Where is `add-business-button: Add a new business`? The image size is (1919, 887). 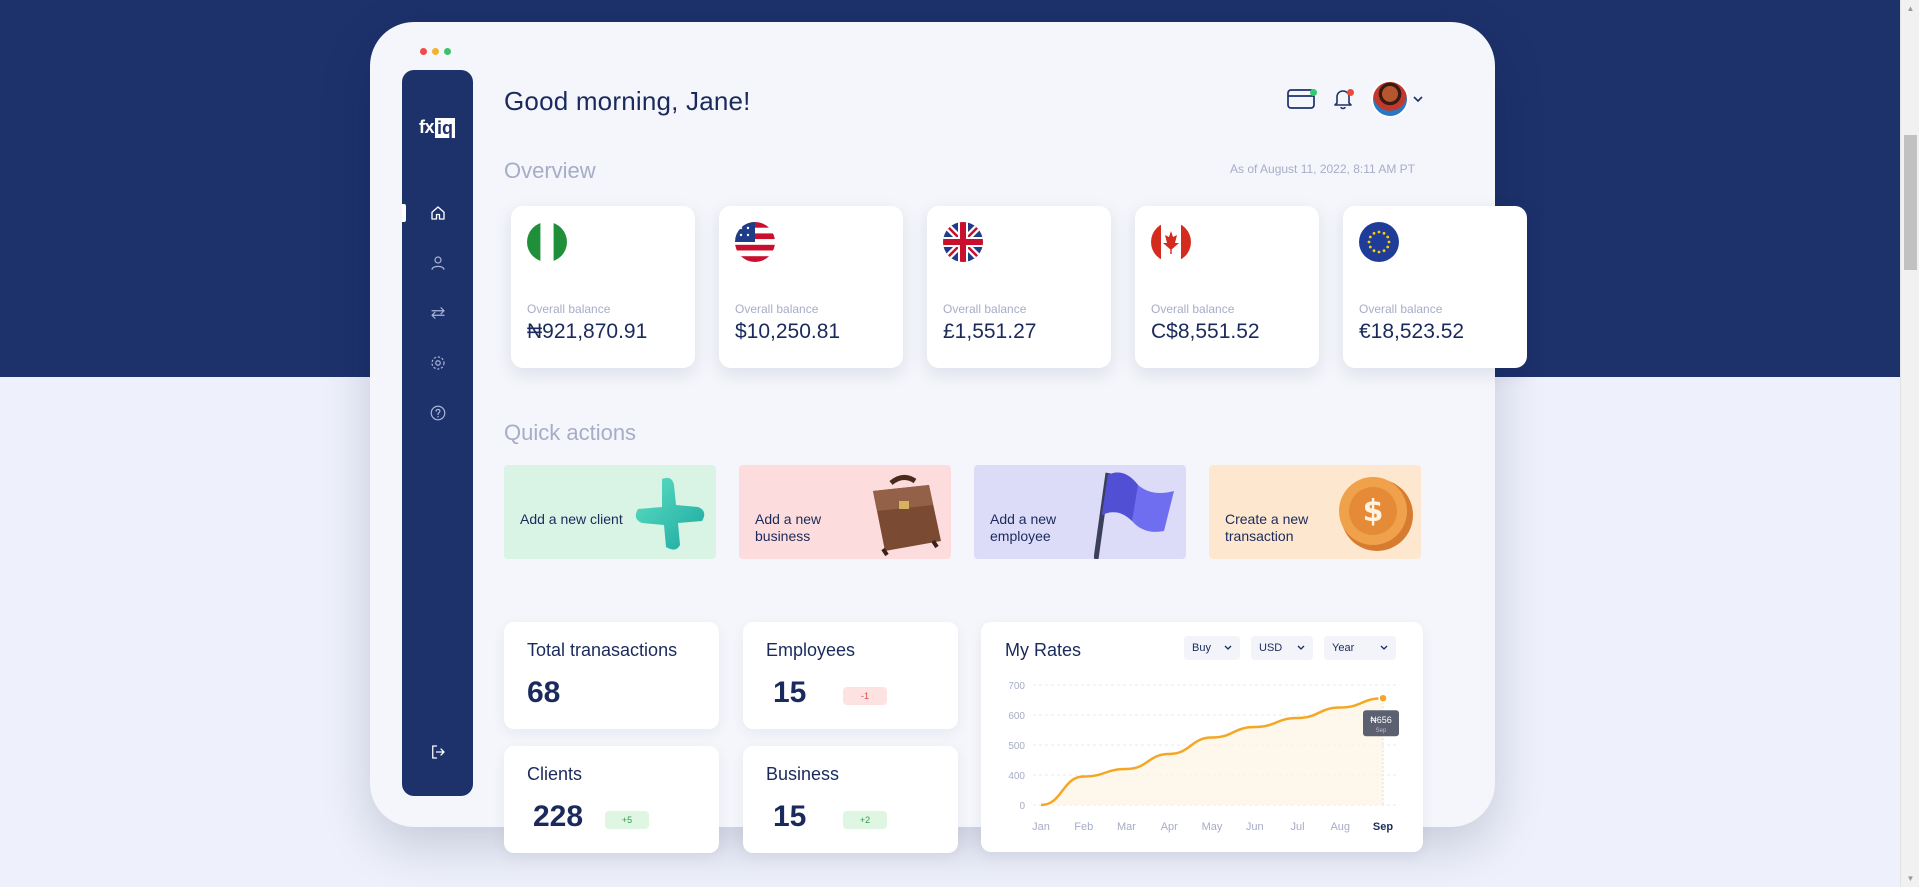
add-business-button: Add a new business is located at coordinates (845, 512).